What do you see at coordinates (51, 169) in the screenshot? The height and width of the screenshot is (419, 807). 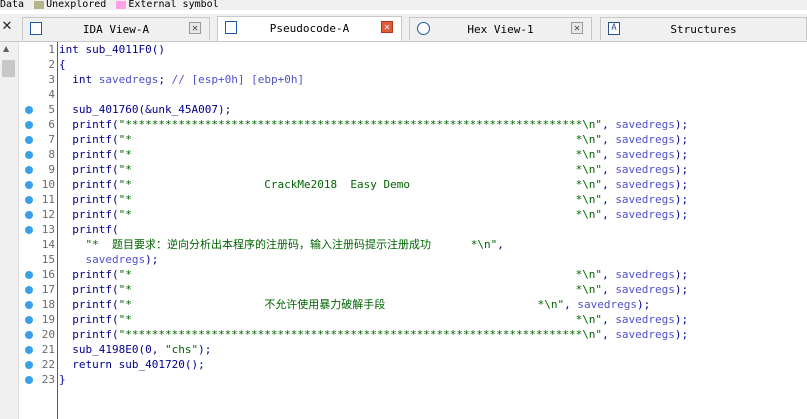 I see `line-number-text: 9` at bounding box center [51, 169].